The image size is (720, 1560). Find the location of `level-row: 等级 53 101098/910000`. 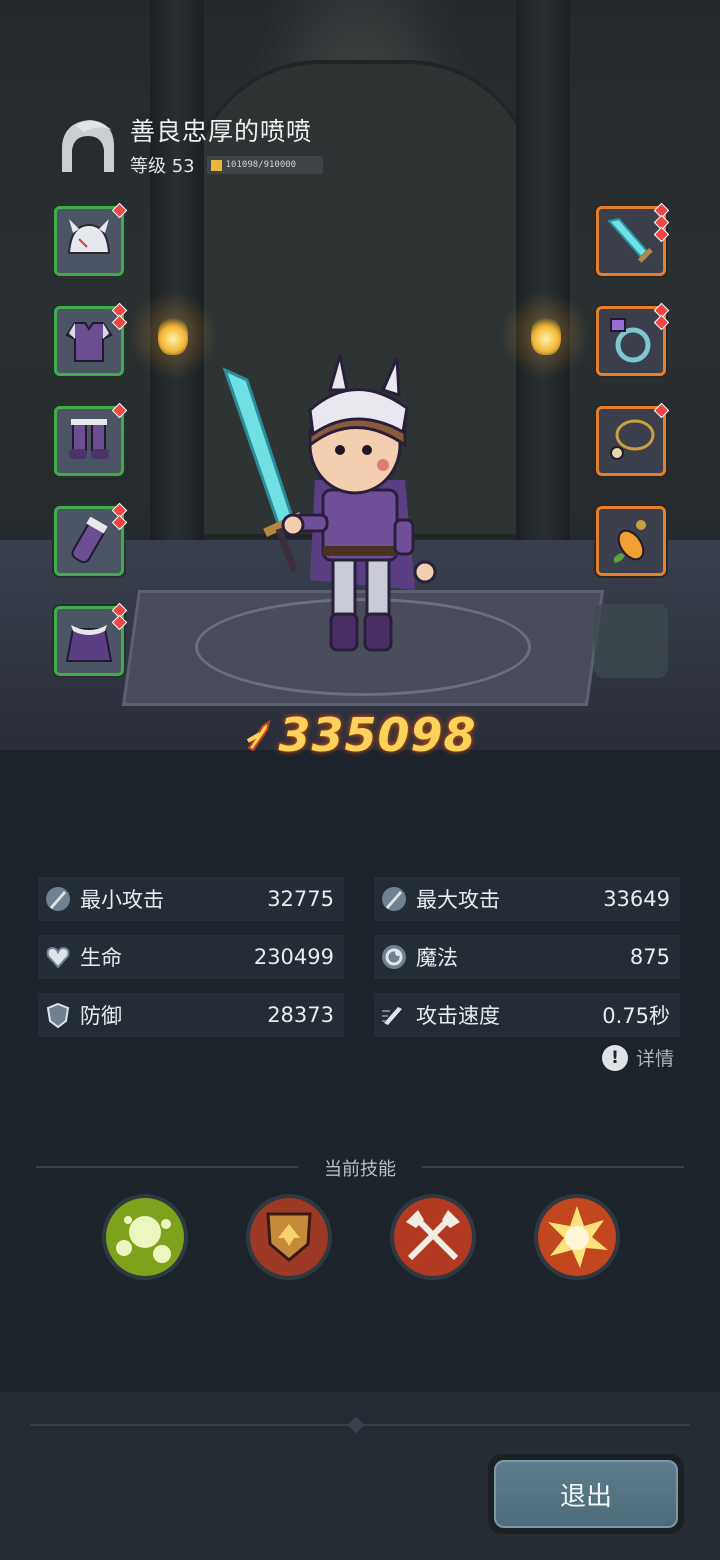

level-row: 等级 53 101098/910000 is located at coordinates (226, 165).